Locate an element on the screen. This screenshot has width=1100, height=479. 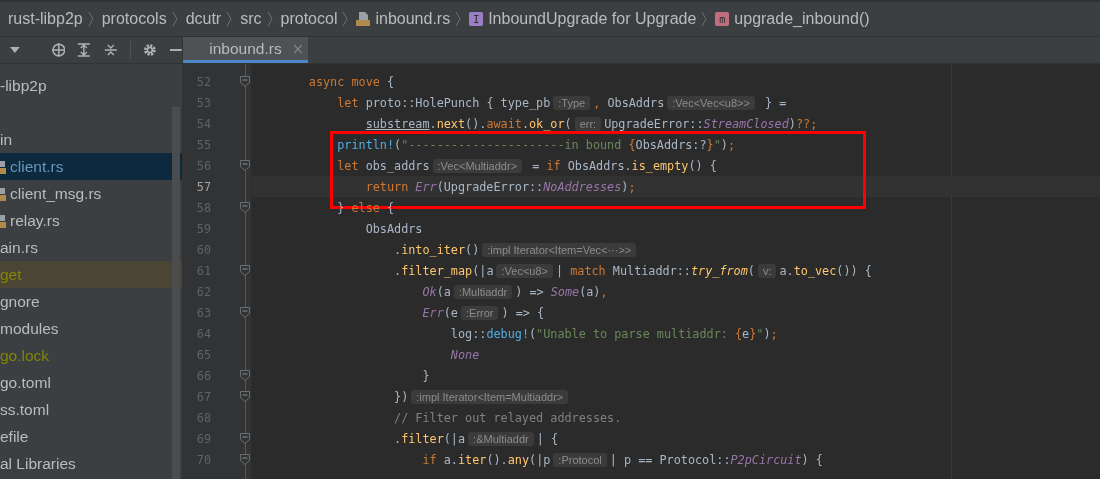
tree-item-label: ain.rs is located at coordinates (19, 247).